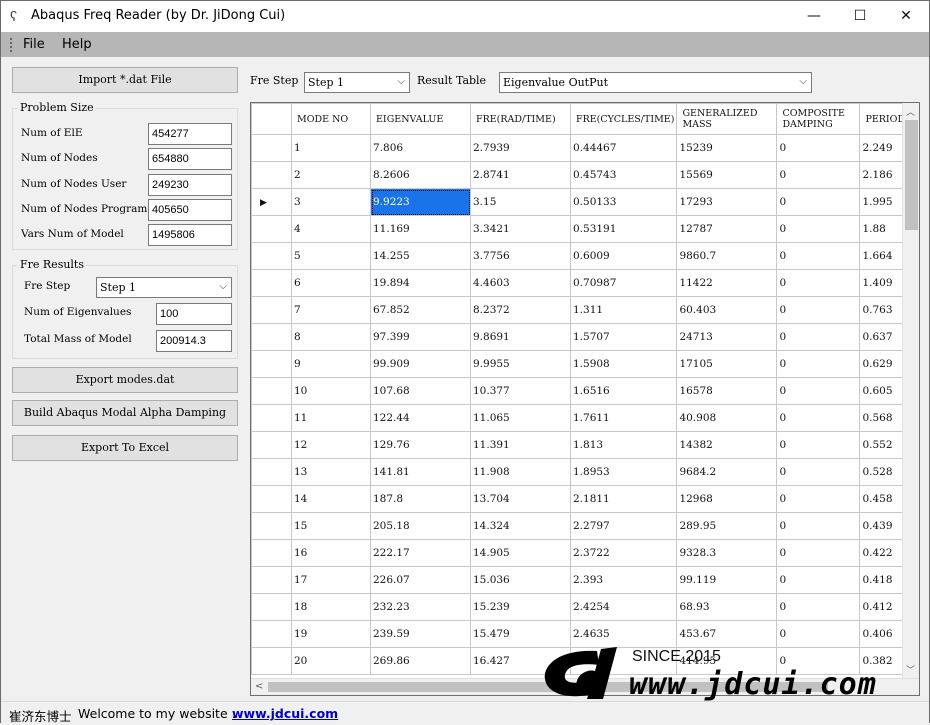 The height and width of the screenshot is (725, 930). Describe the element at coordinates (623, 148) in the screenshot. I see `table-cell: 0.44467` at that location.